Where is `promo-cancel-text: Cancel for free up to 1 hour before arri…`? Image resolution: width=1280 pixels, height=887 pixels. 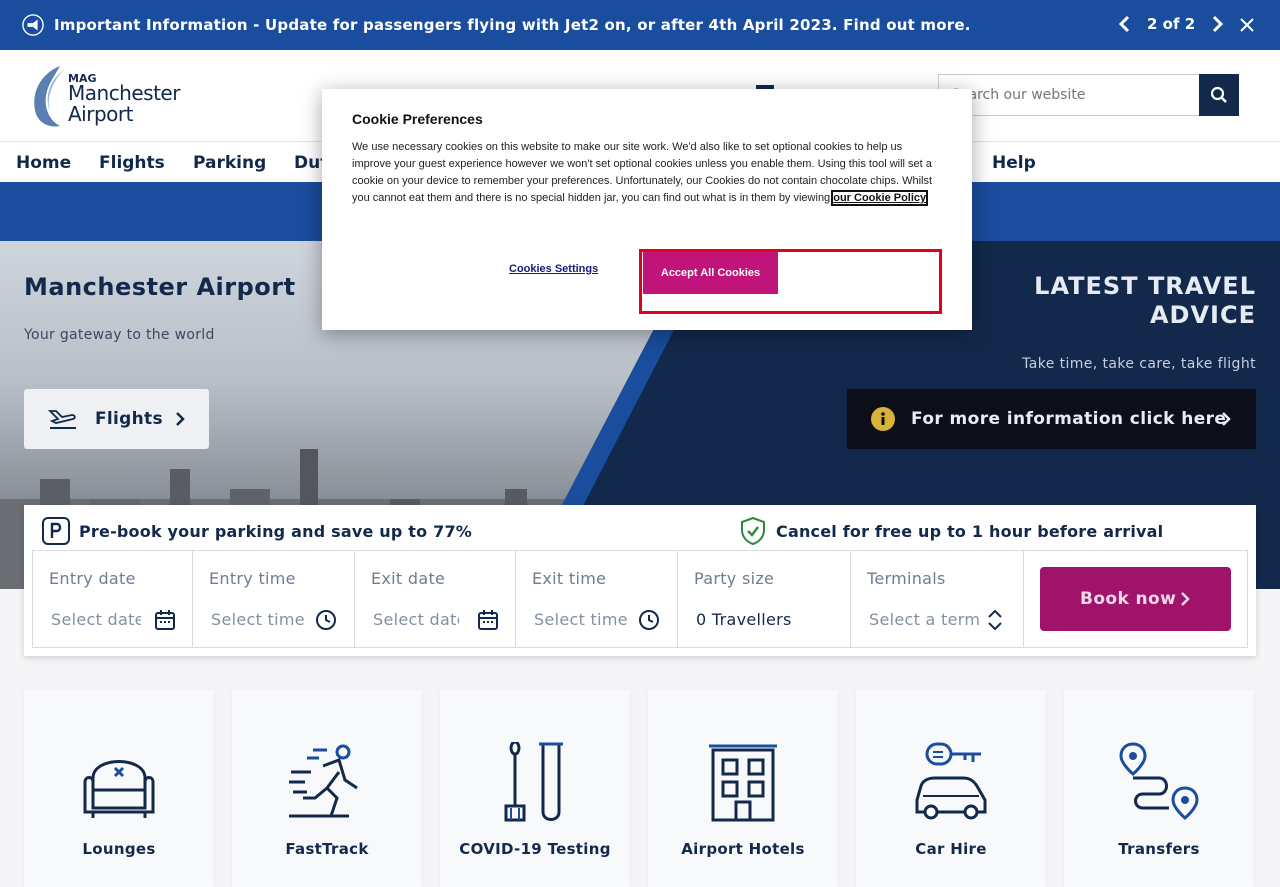
promo-cancel-text: Cancel for free up to 1 hour before arri… is located at coordinates (970, 531).